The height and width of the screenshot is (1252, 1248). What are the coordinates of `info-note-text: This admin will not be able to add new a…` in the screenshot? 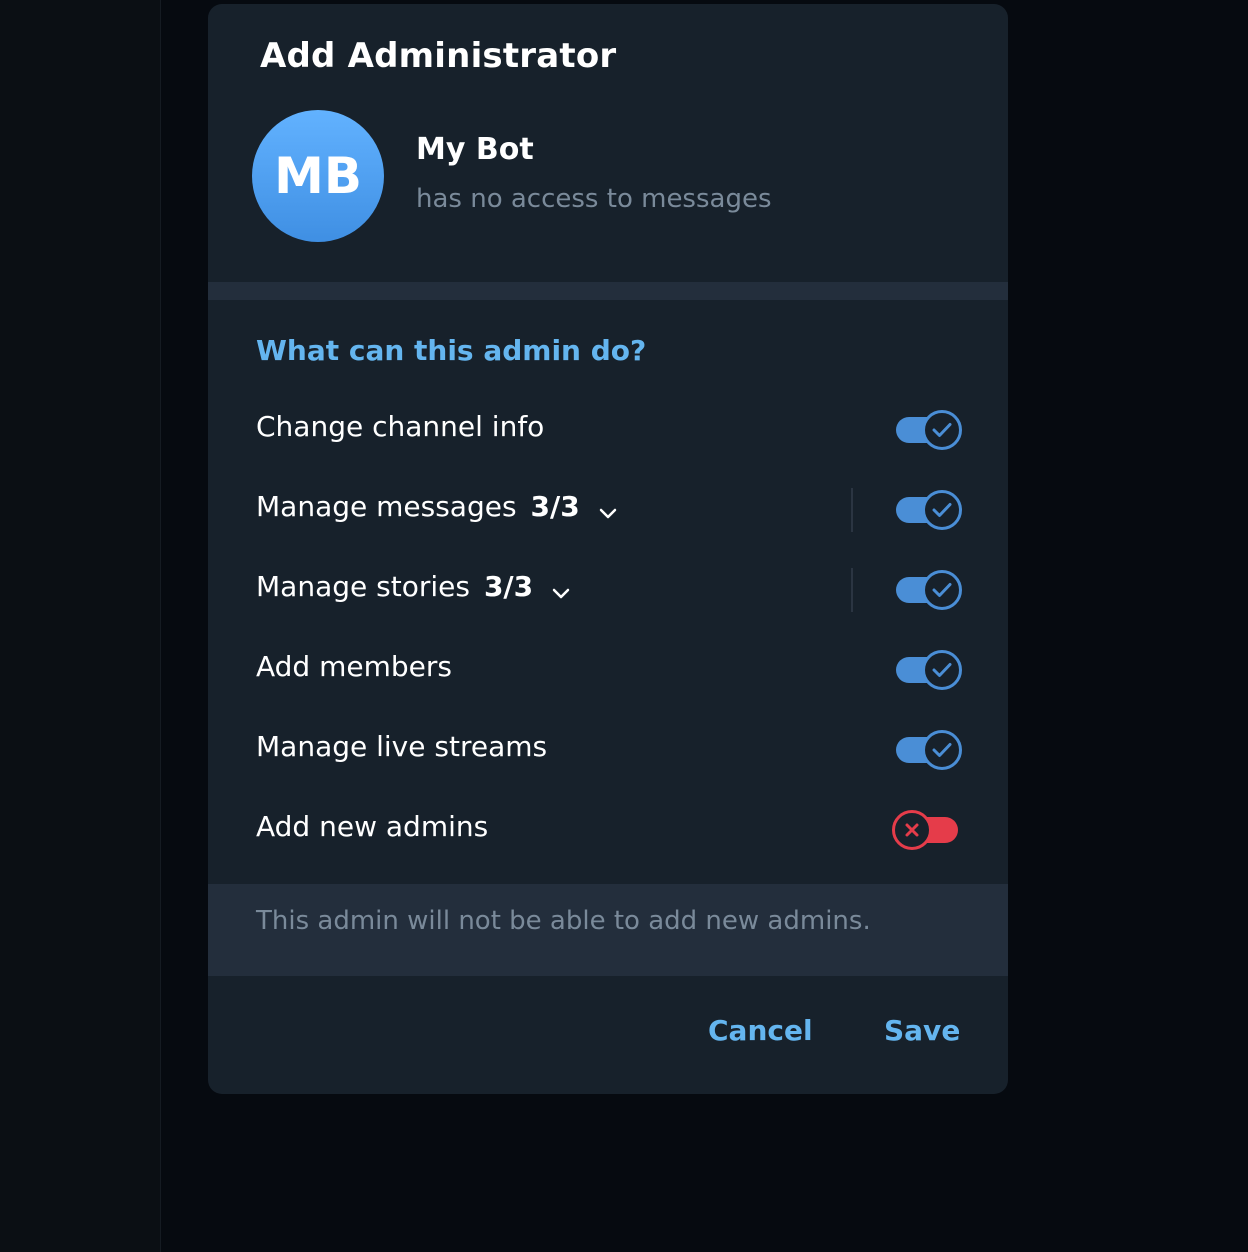 It's located at (563, 921).